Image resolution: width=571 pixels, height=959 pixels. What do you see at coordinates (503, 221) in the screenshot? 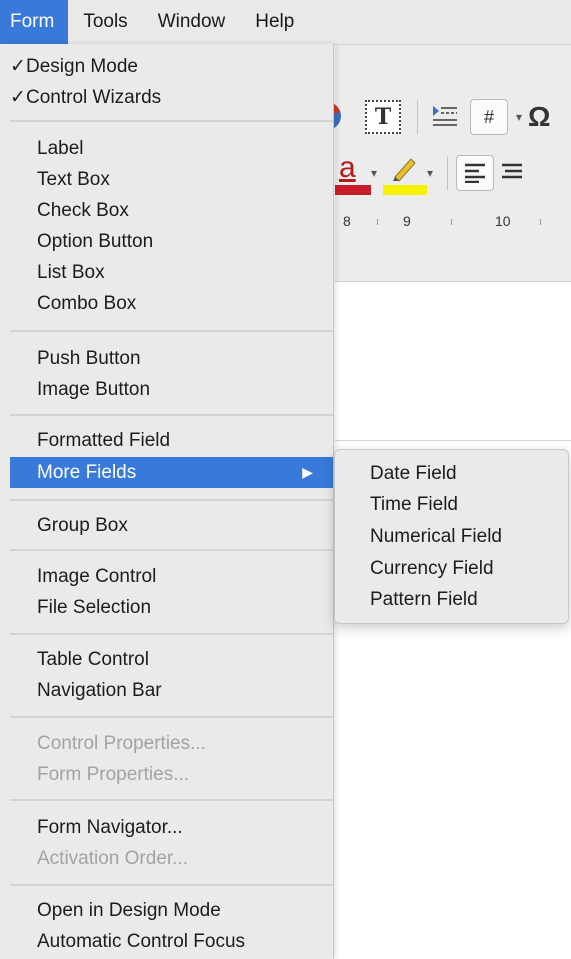
I see `ruler-mark: 10` at bounding box center [503, 221].